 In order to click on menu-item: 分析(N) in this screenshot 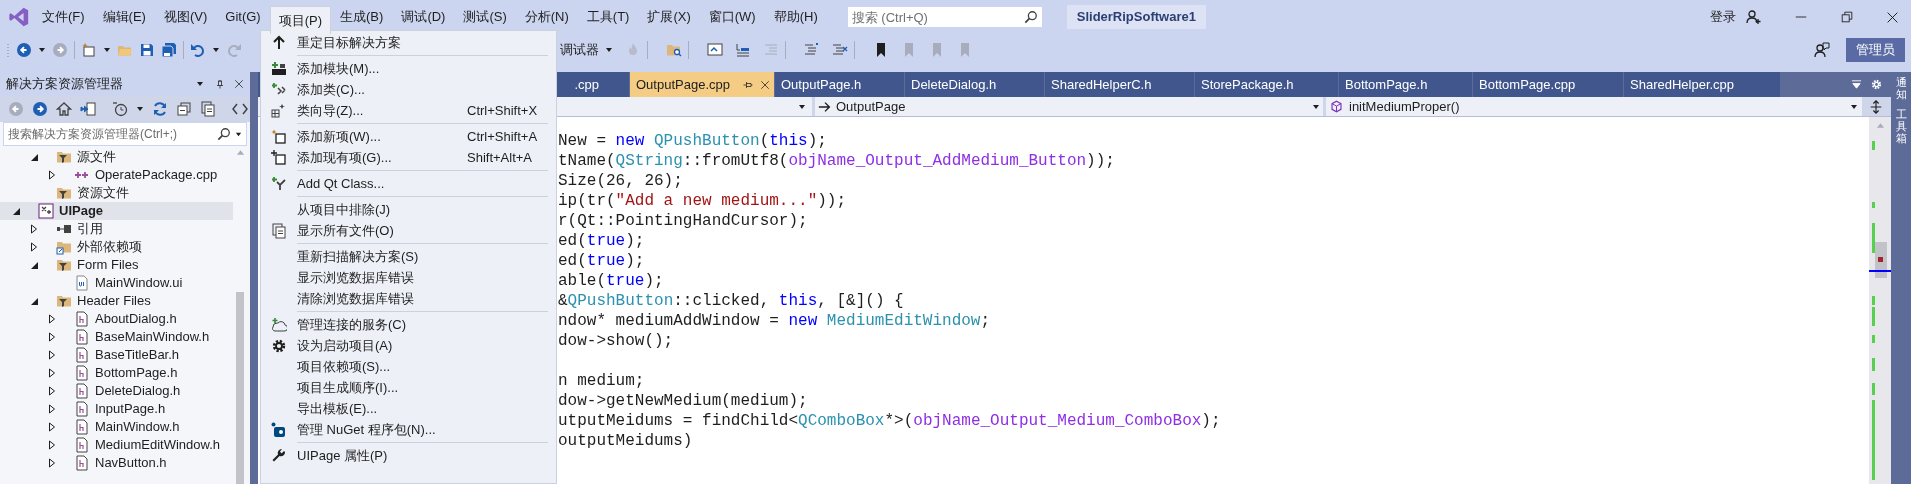, I will do `click(546, 17)`.